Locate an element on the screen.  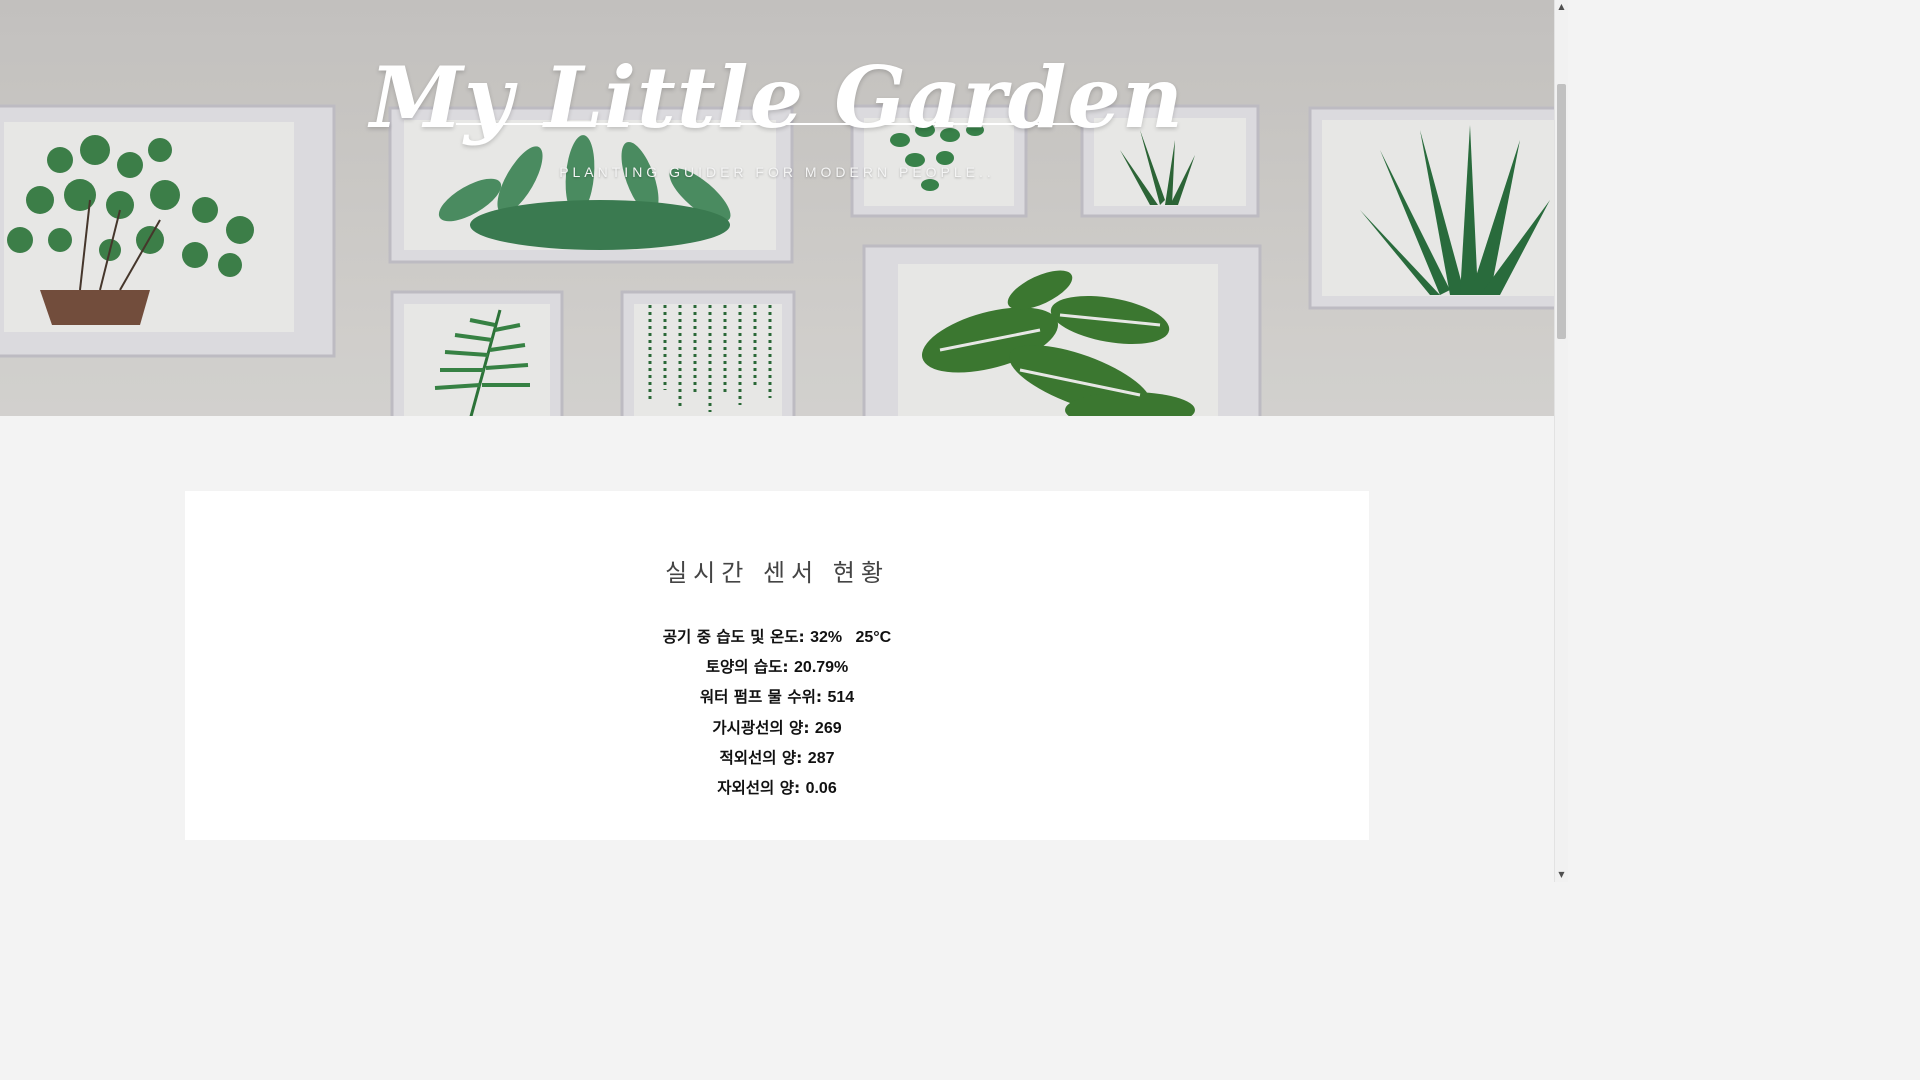
sensor-row-visible-light: 가시광선의 양: 269 is located at coordinates (777, 731).